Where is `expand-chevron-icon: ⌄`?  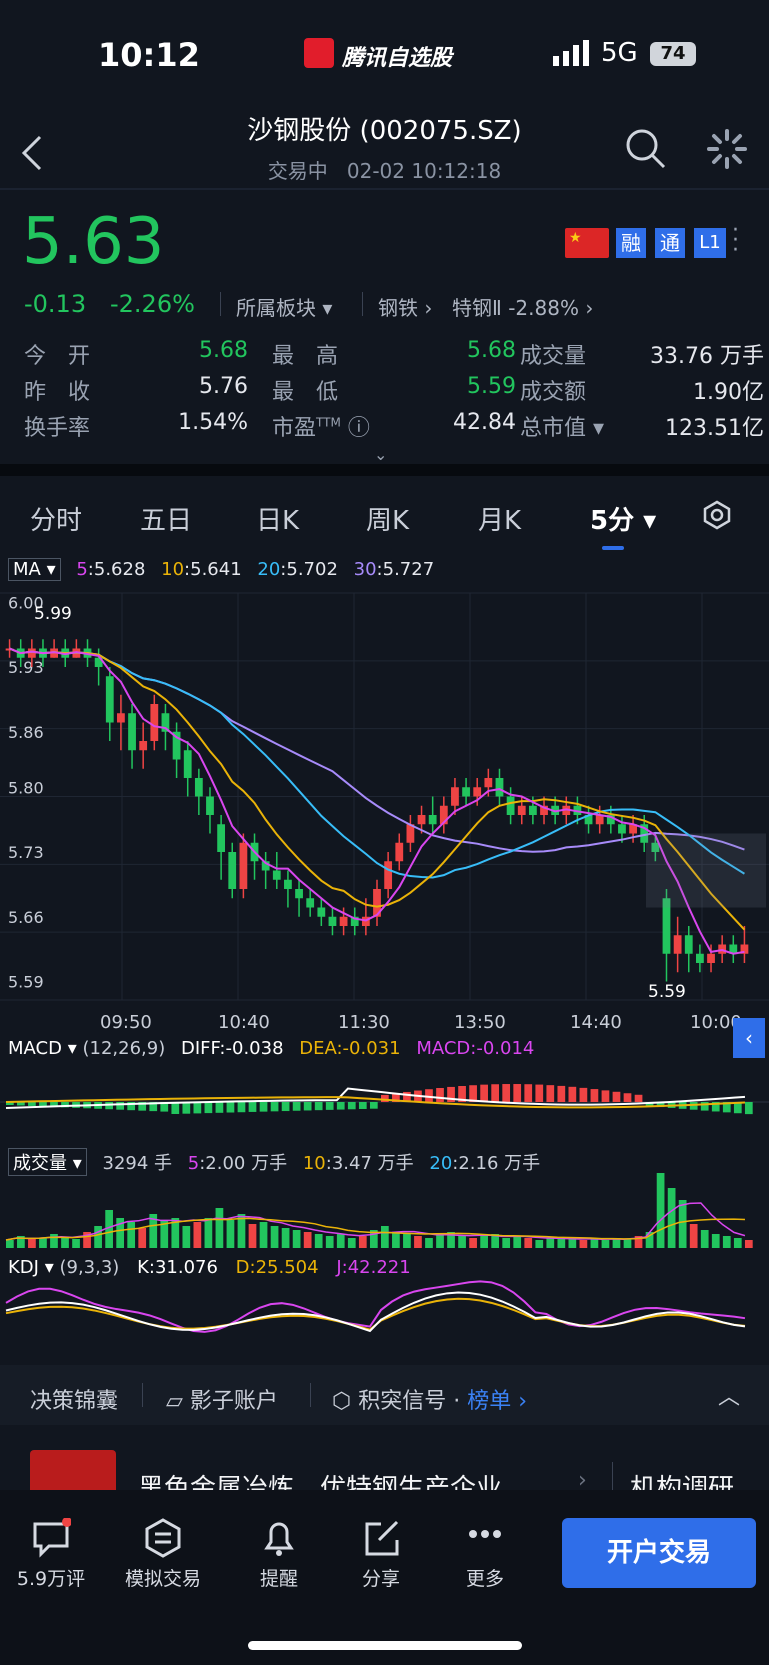
expand-chevron-icon: ⌄ is located at coordinates (380, 454).